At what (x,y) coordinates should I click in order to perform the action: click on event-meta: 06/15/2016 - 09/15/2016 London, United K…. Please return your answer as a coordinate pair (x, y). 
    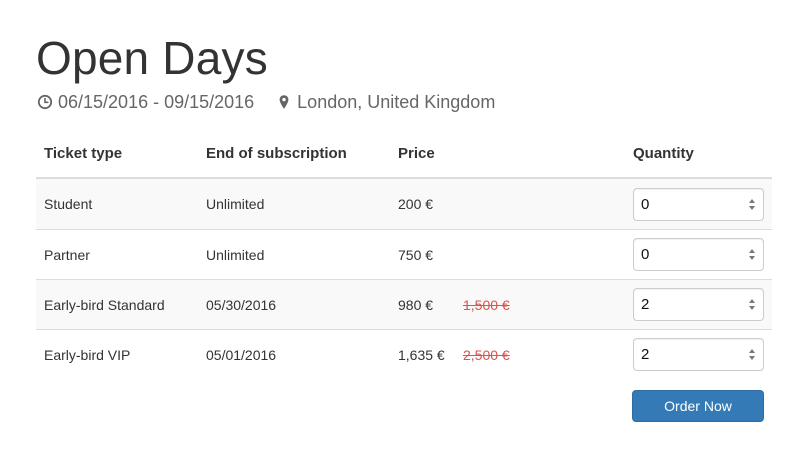
    Looking at the image, I should click on (266, 102).